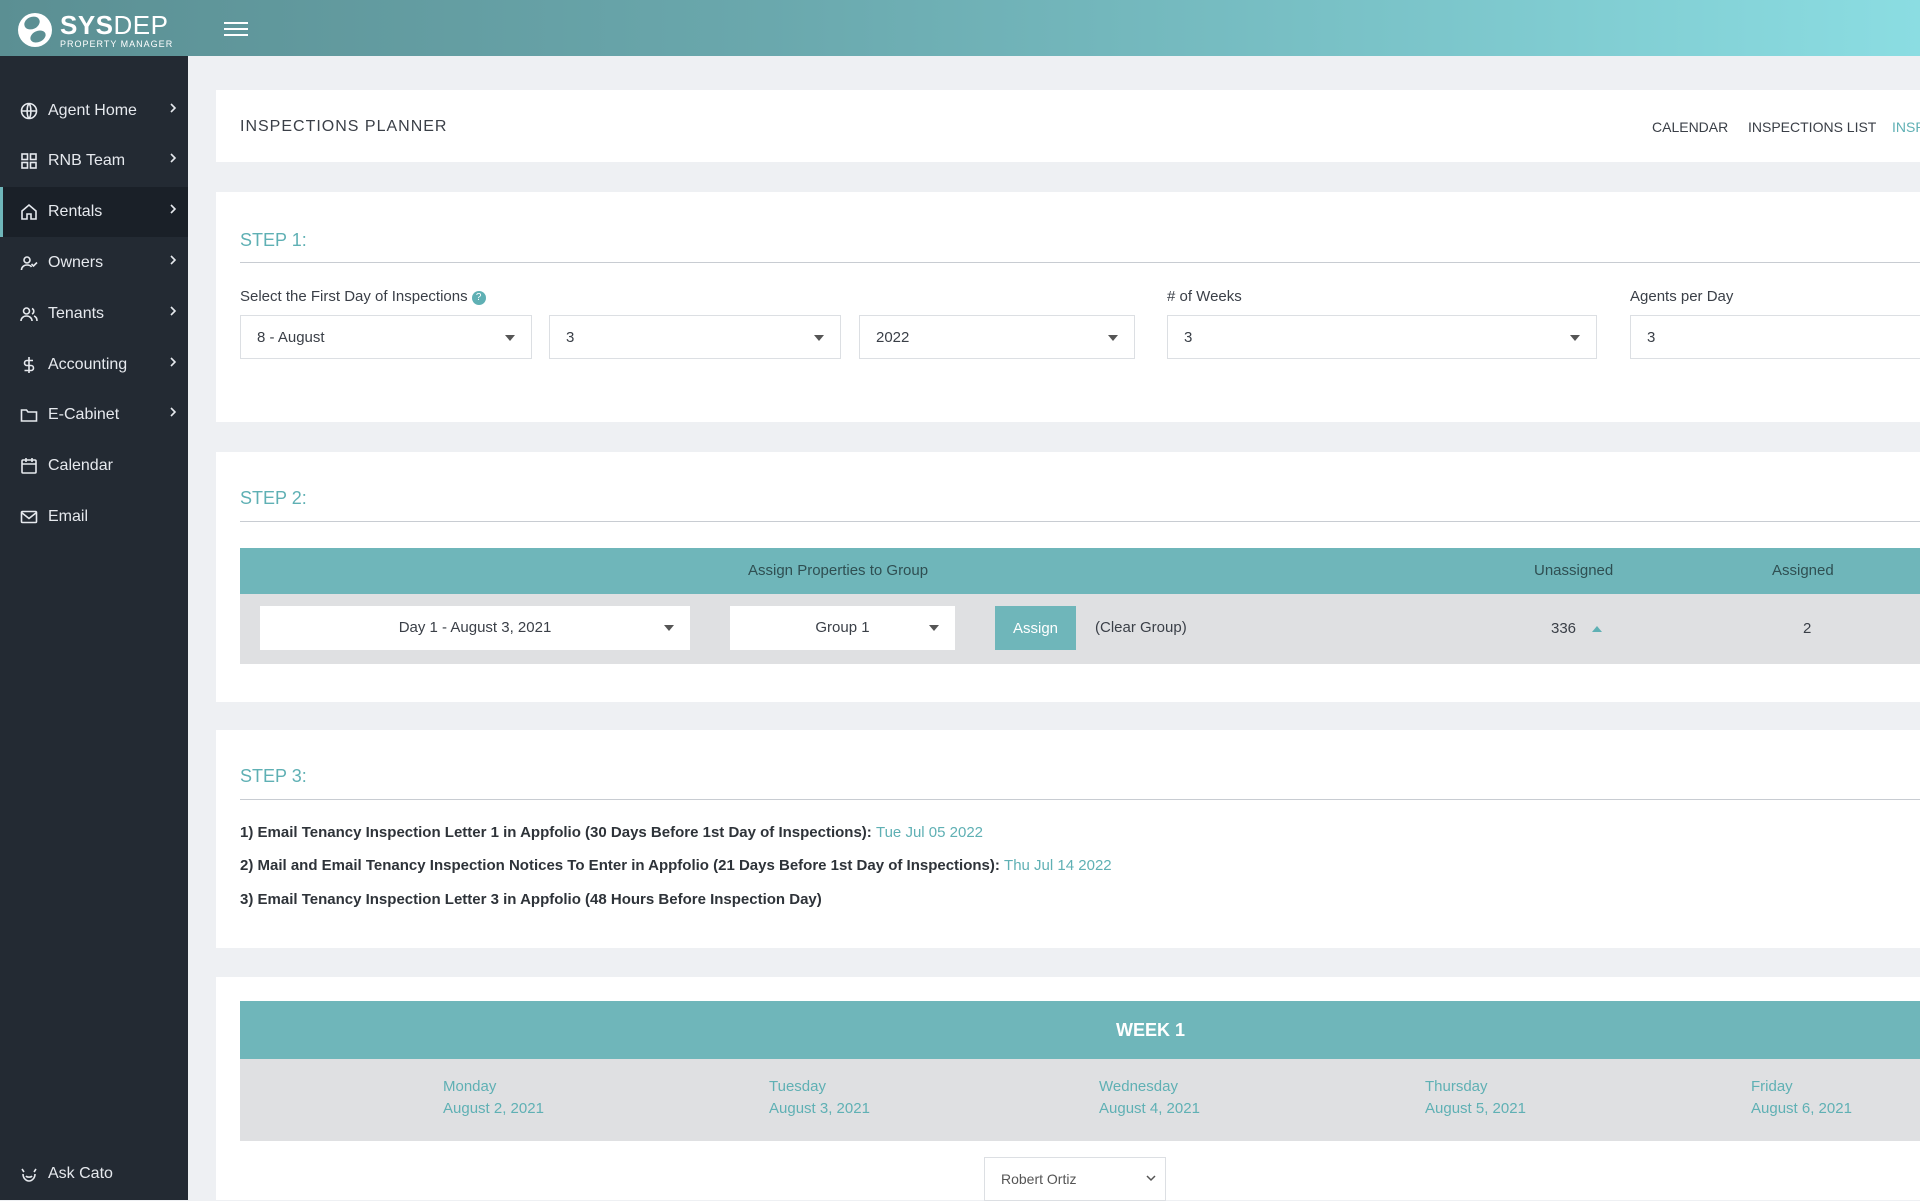 The height and width of the screenshot is (1201, 1920). I want to click on clear-group-link: (Clear Group), so click(1141, 627).